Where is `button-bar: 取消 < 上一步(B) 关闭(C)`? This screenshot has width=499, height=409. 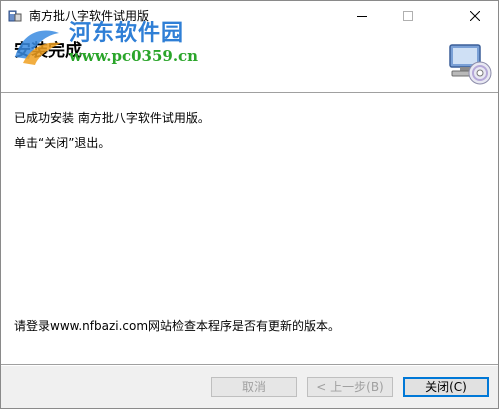
button-bar: 取消 < 上一步(B) 关闭(C) is located at coordinates (249, 387).